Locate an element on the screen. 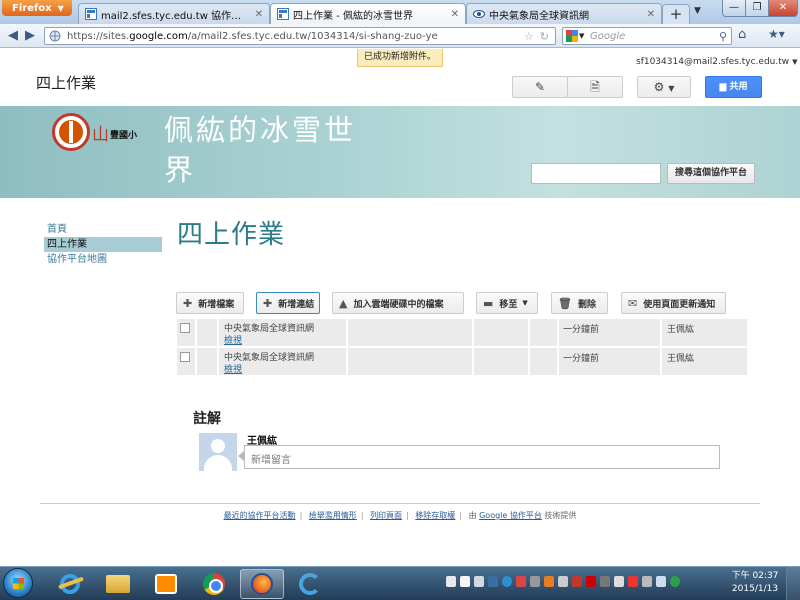 The height and width of the screenshot is (600, 800). search-input: Google is located at coordinates (652, 36).